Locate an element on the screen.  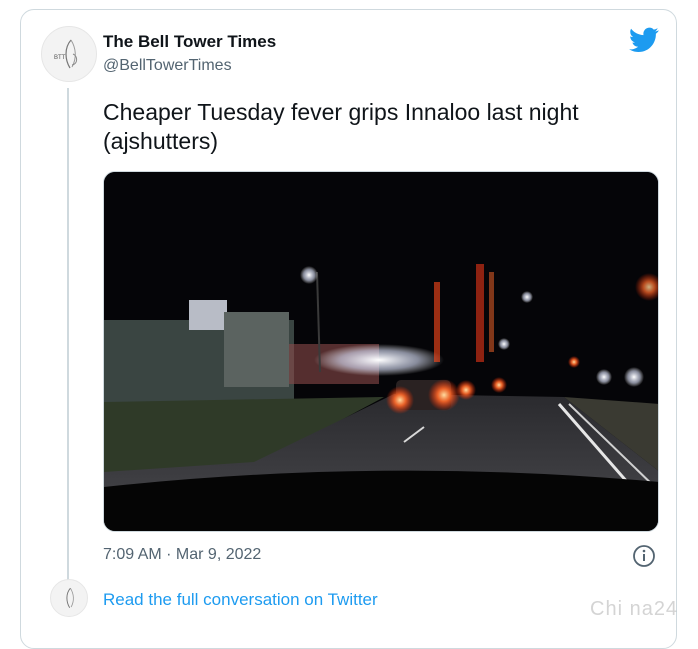
author-avatar: BTT is located at coordinates (69, 54).